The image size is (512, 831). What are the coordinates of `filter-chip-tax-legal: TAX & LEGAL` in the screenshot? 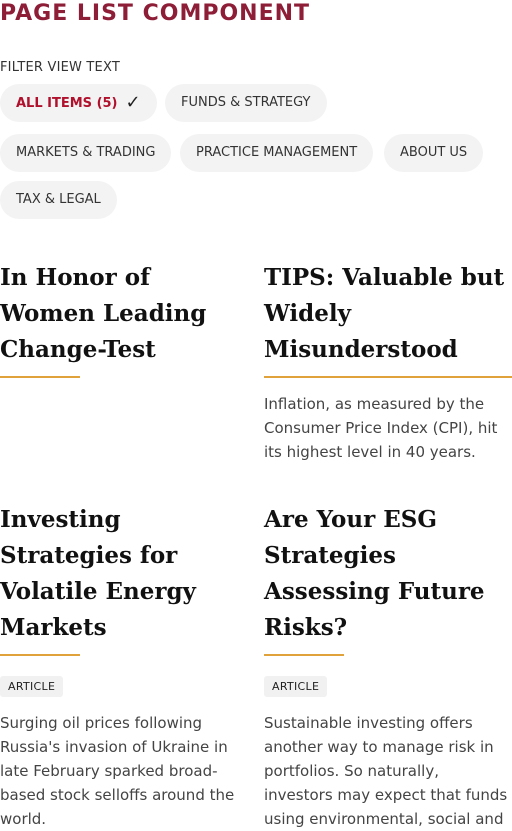 It's located at (58, 200).